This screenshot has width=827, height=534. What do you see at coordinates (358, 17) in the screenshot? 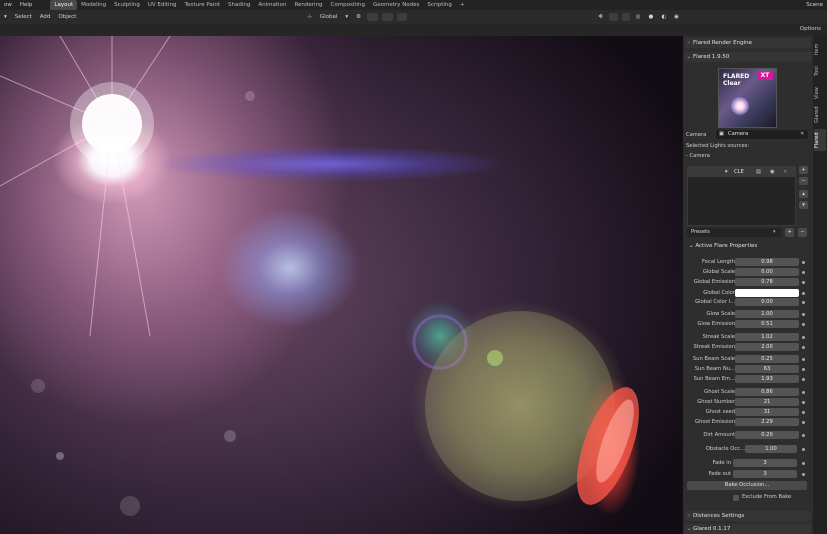
I see `pivot-icon: ⚙` at bounding box center [358, 17].